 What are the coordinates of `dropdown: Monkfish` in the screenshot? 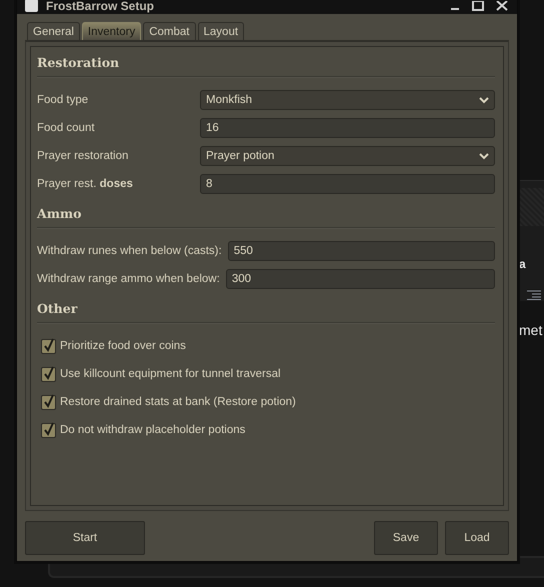 It's located at (347, 100).